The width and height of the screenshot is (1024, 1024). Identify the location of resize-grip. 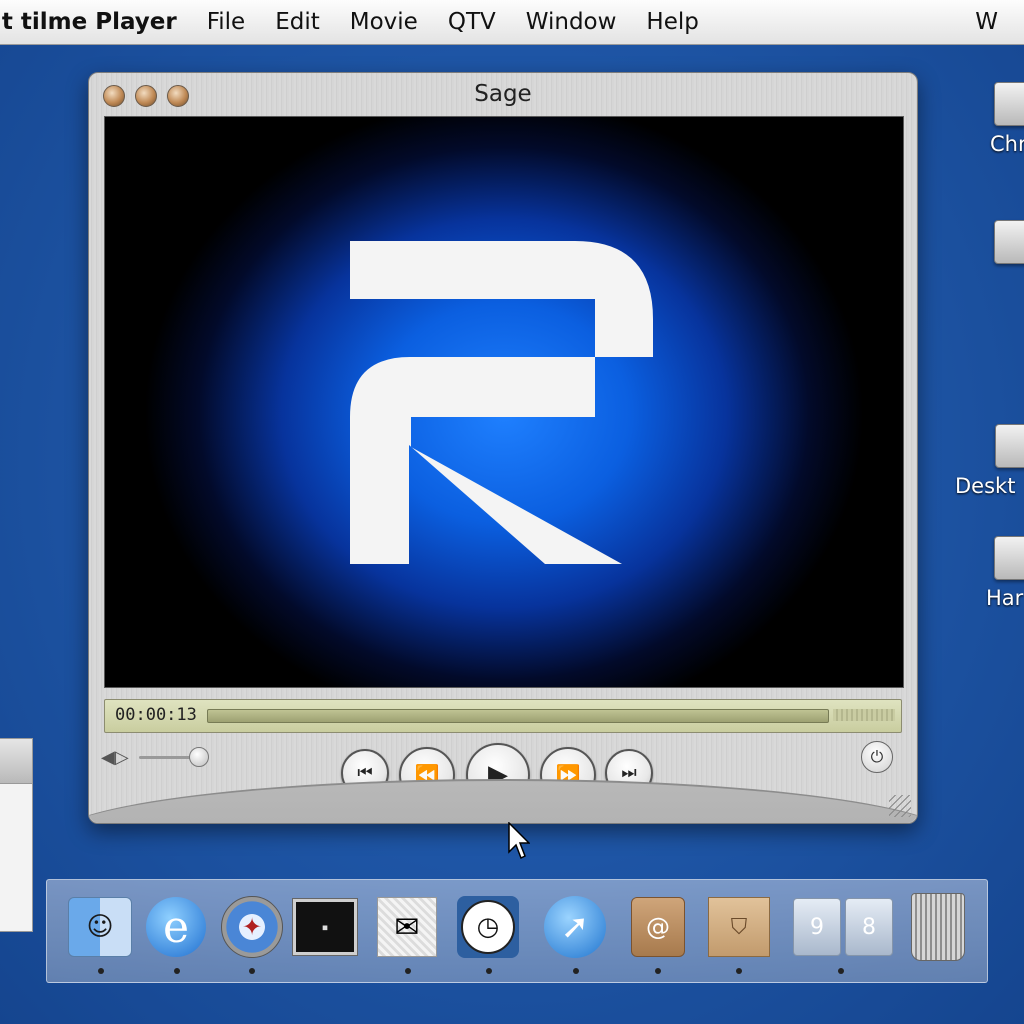
(900, 806).